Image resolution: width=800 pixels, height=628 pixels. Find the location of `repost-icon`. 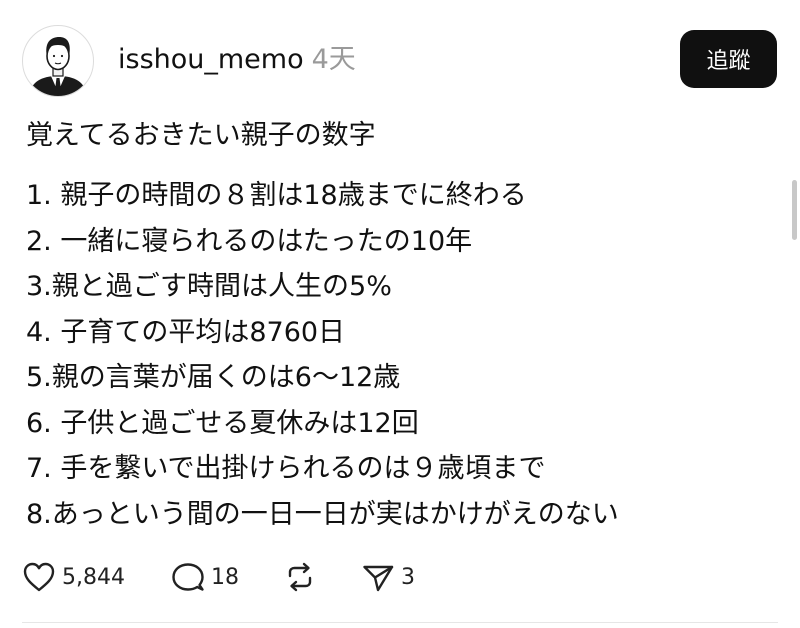

repost-icon is located at coordinates (300, 577).